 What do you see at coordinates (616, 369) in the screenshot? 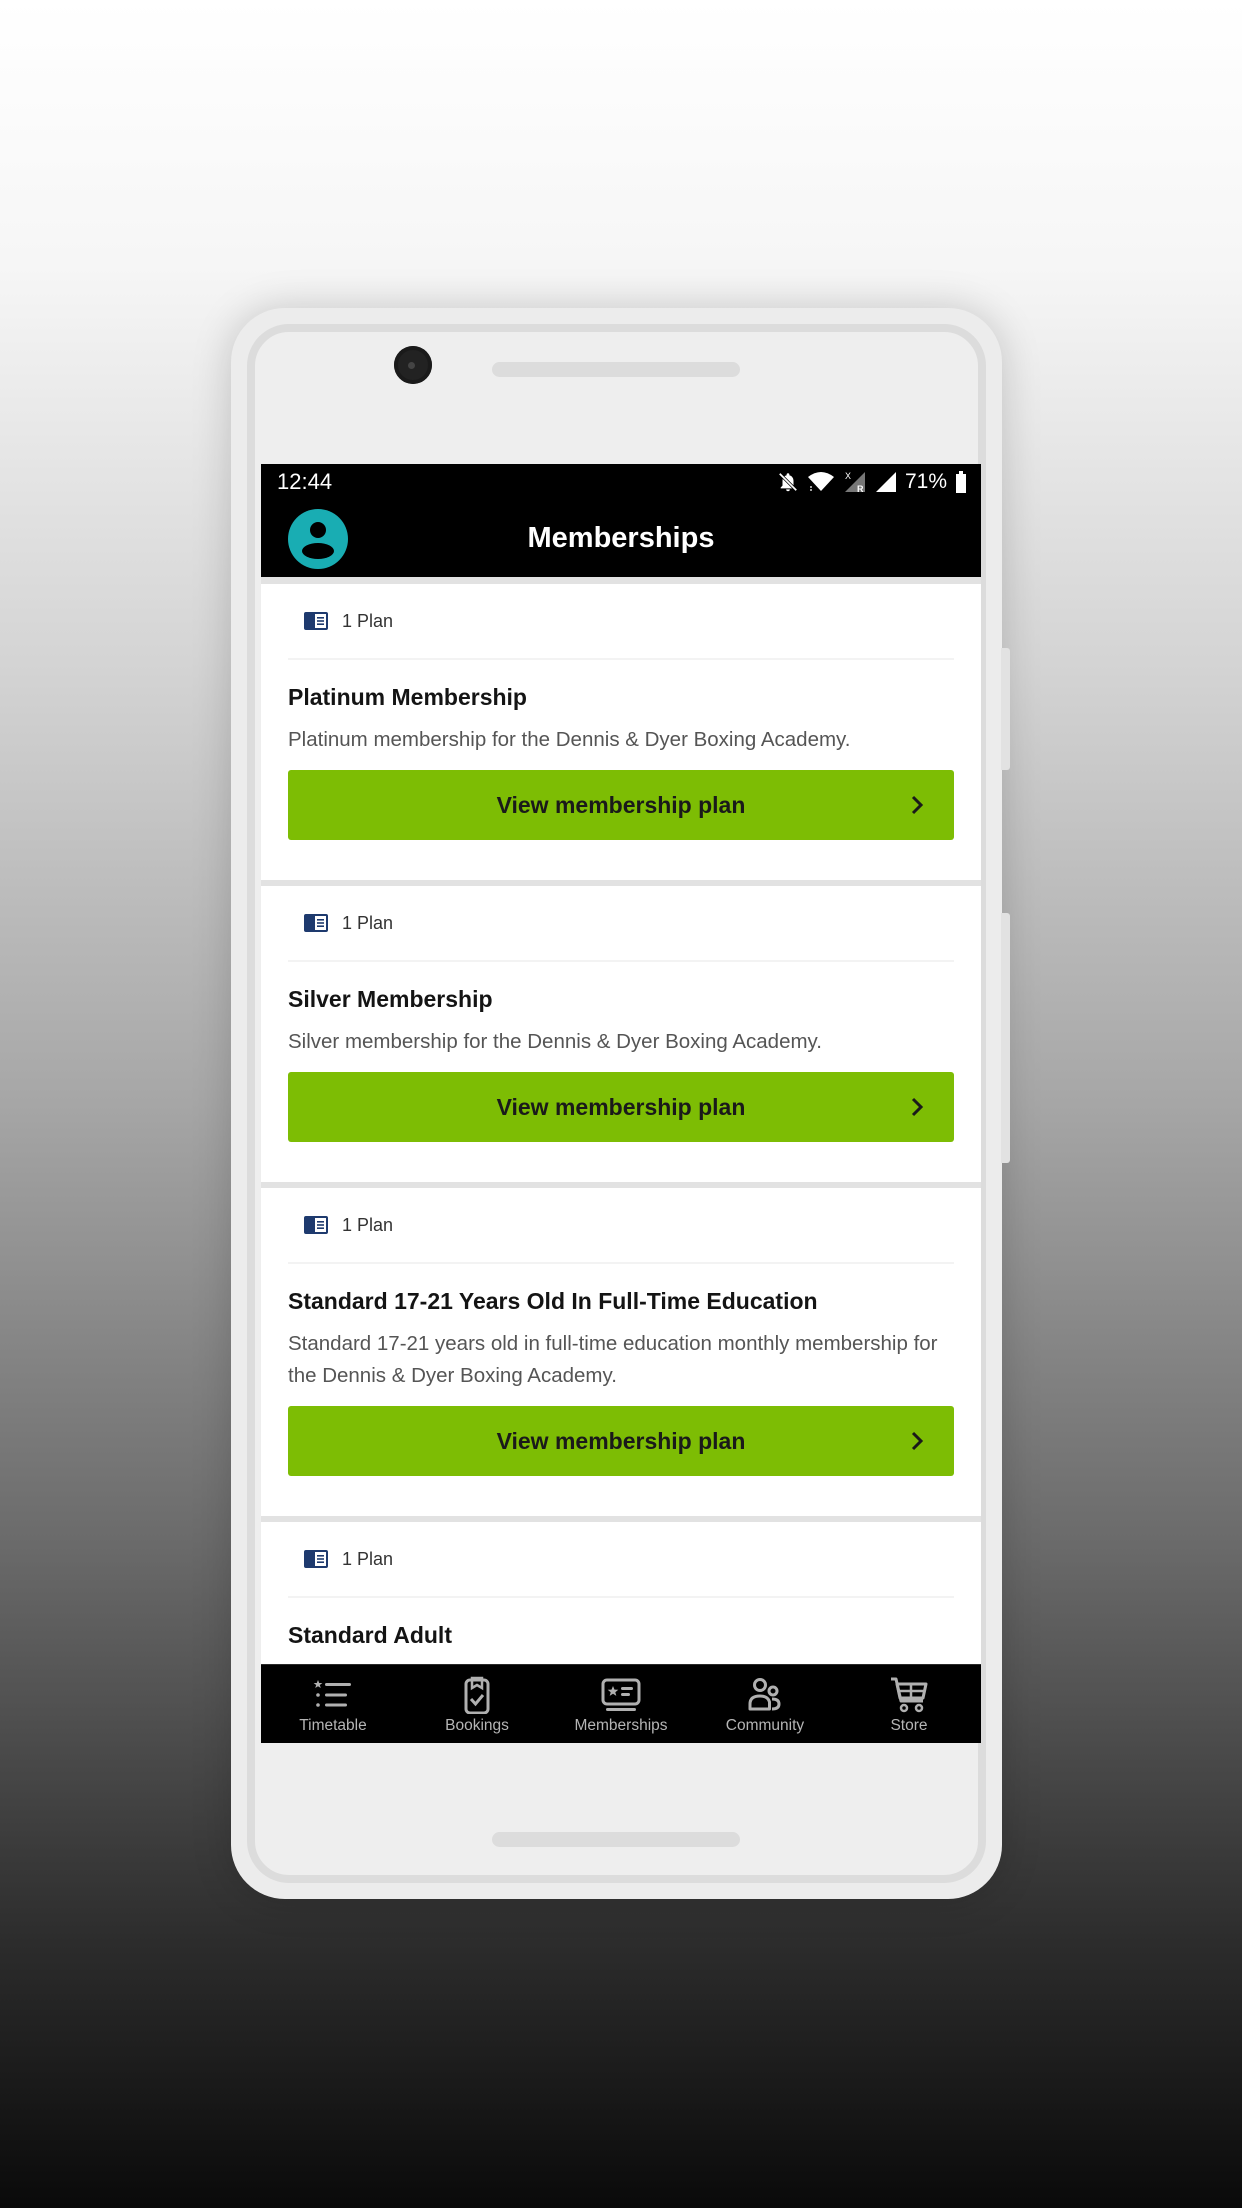
I see `earpiece-speaker` at bounding box center [616, 369].